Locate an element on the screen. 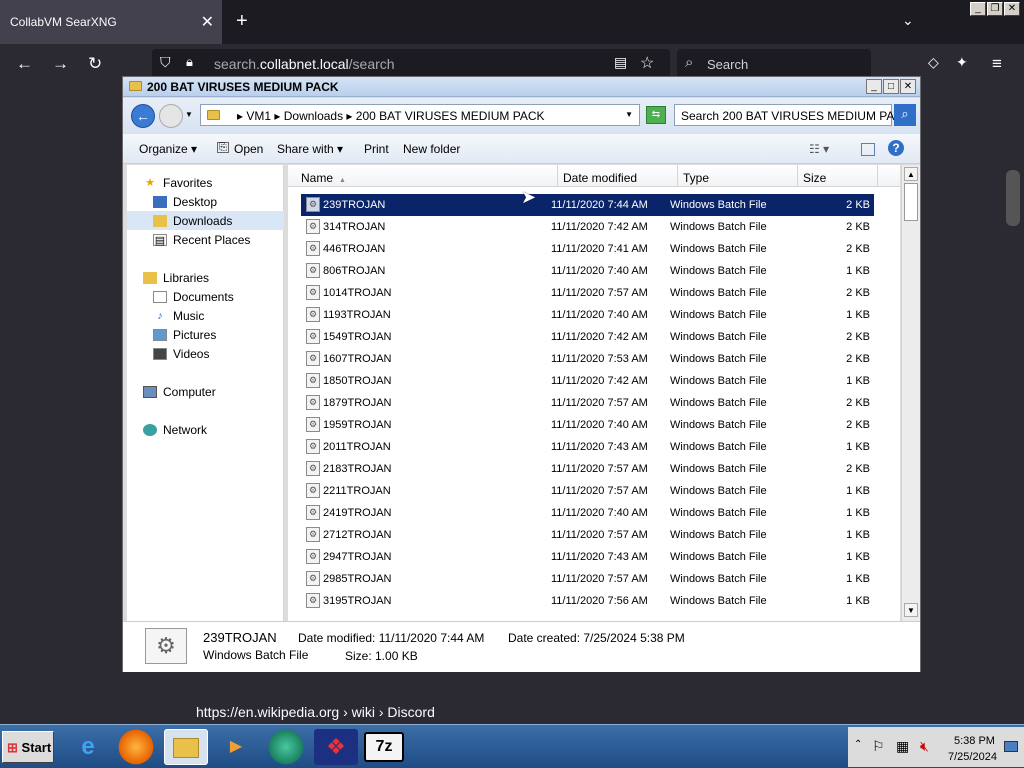  browser-tab: CollabVM SearXNG ✕ is located at coordinates (111, 22).